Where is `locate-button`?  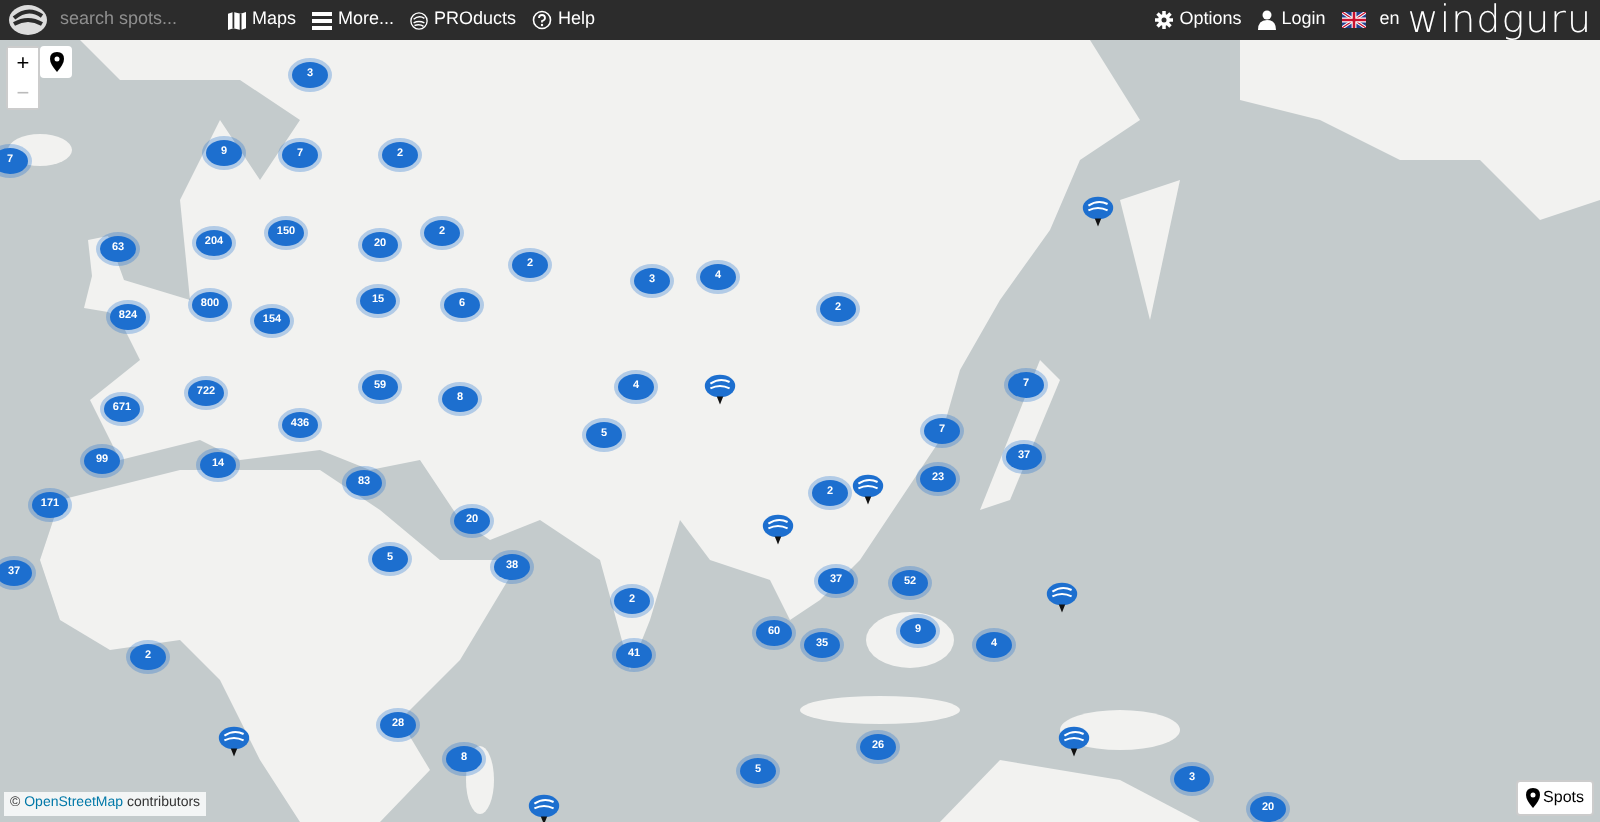 locate-button is located at coordinates (56, 62).